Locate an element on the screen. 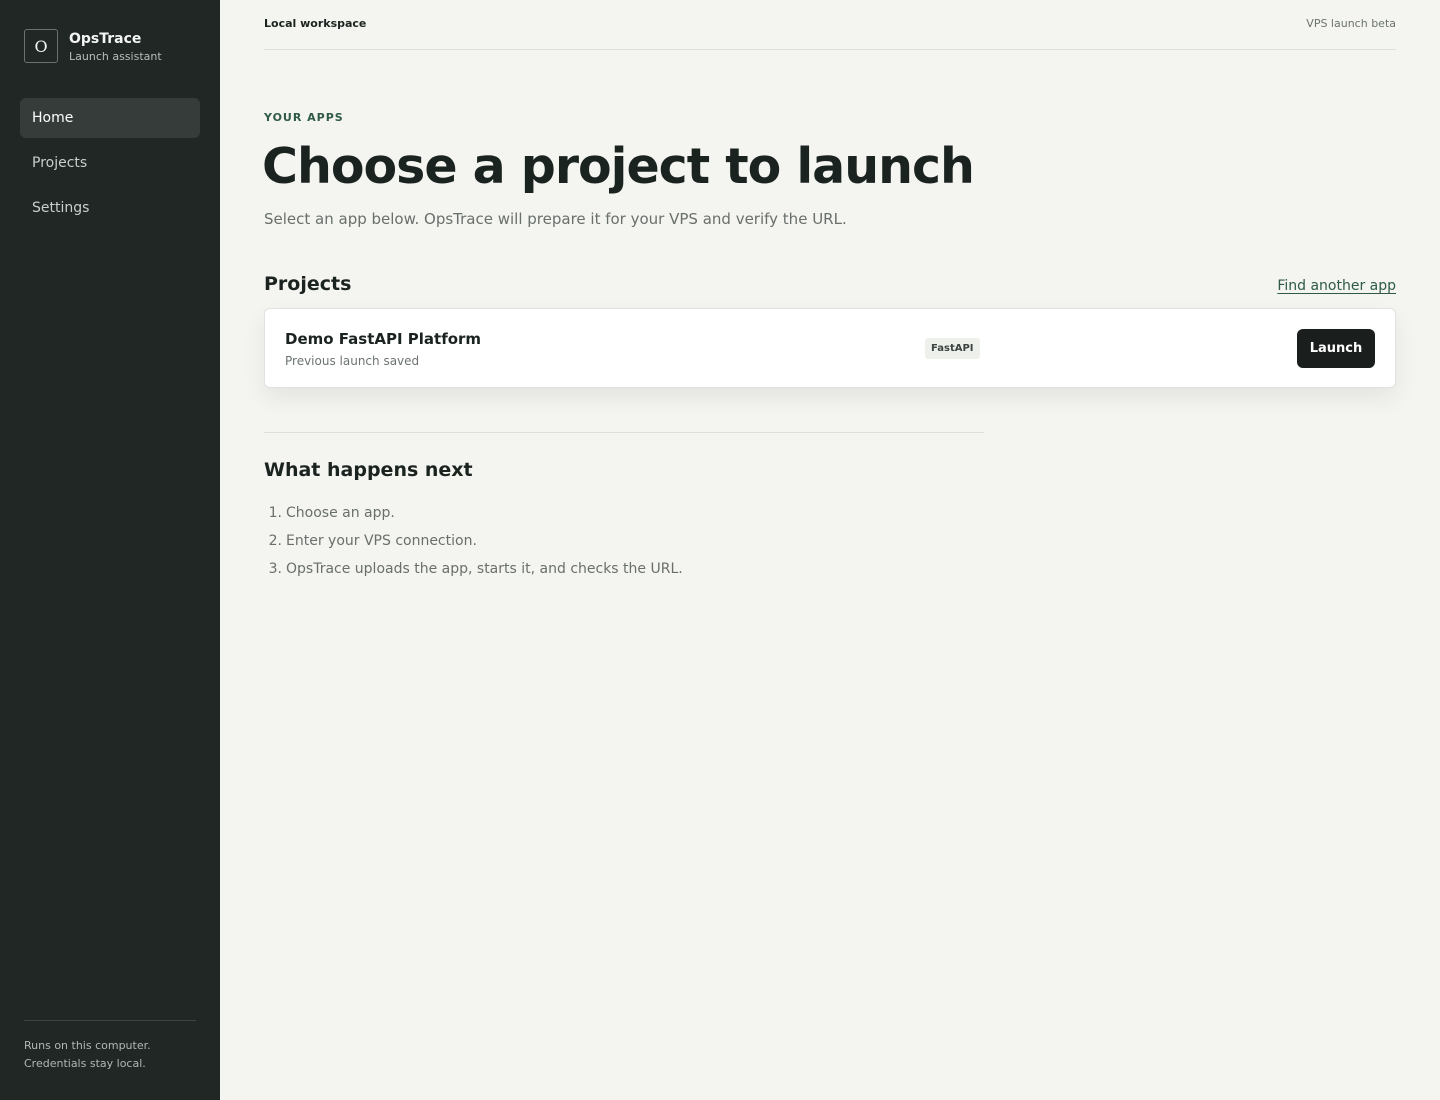 Image resolution: width=1440 pixels, height=1100 pixels. sidebar-item-projects: Projects is located at coordinates (110, 163).